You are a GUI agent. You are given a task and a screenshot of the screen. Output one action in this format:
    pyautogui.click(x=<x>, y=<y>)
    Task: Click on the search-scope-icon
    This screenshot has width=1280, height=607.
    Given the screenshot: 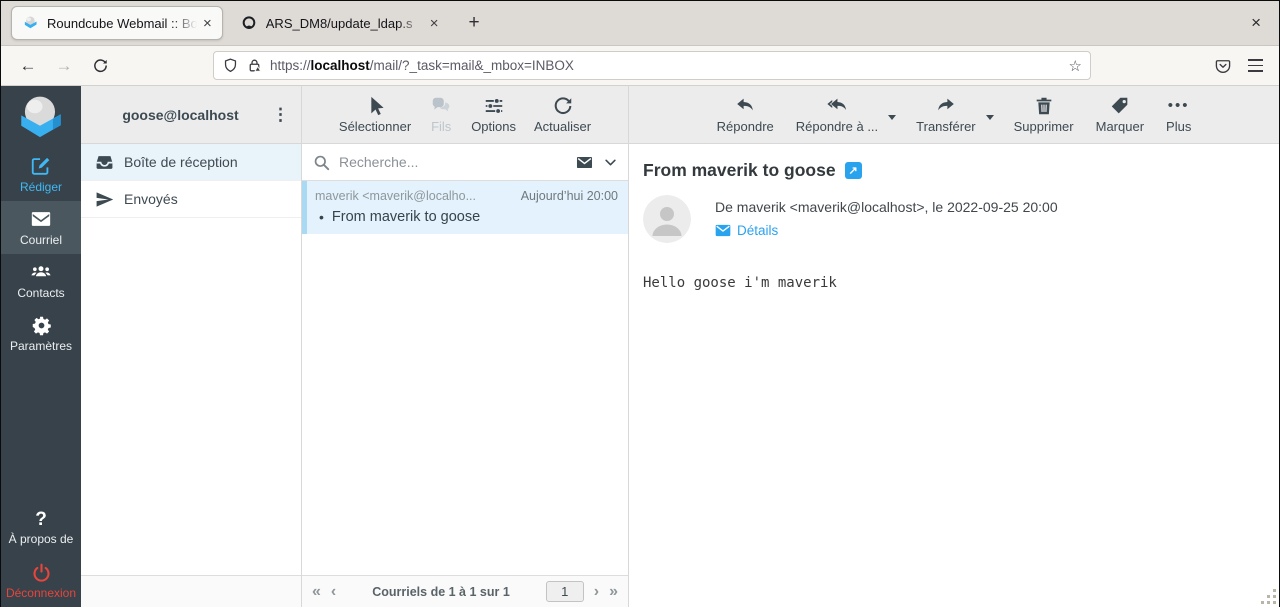 What is the action you would take?
    pyautogui.click(x=584, y=162)
    